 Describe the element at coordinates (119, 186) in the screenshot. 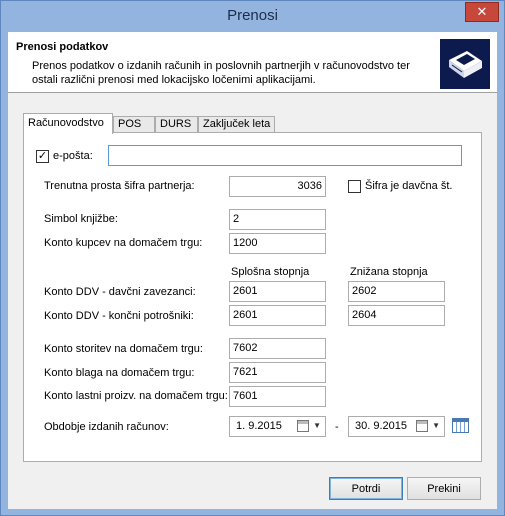

I see `partner-code-label: Trenutna prosta šifra partnerja:` at that location.